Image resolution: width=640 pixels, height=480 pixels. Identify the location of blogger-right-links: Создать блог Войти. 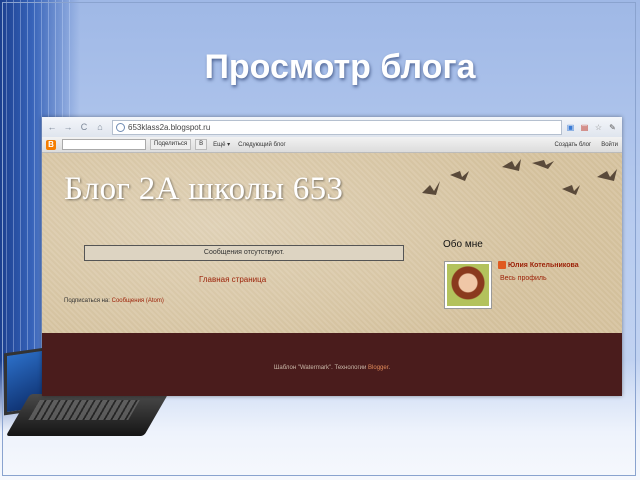
(586, 145).